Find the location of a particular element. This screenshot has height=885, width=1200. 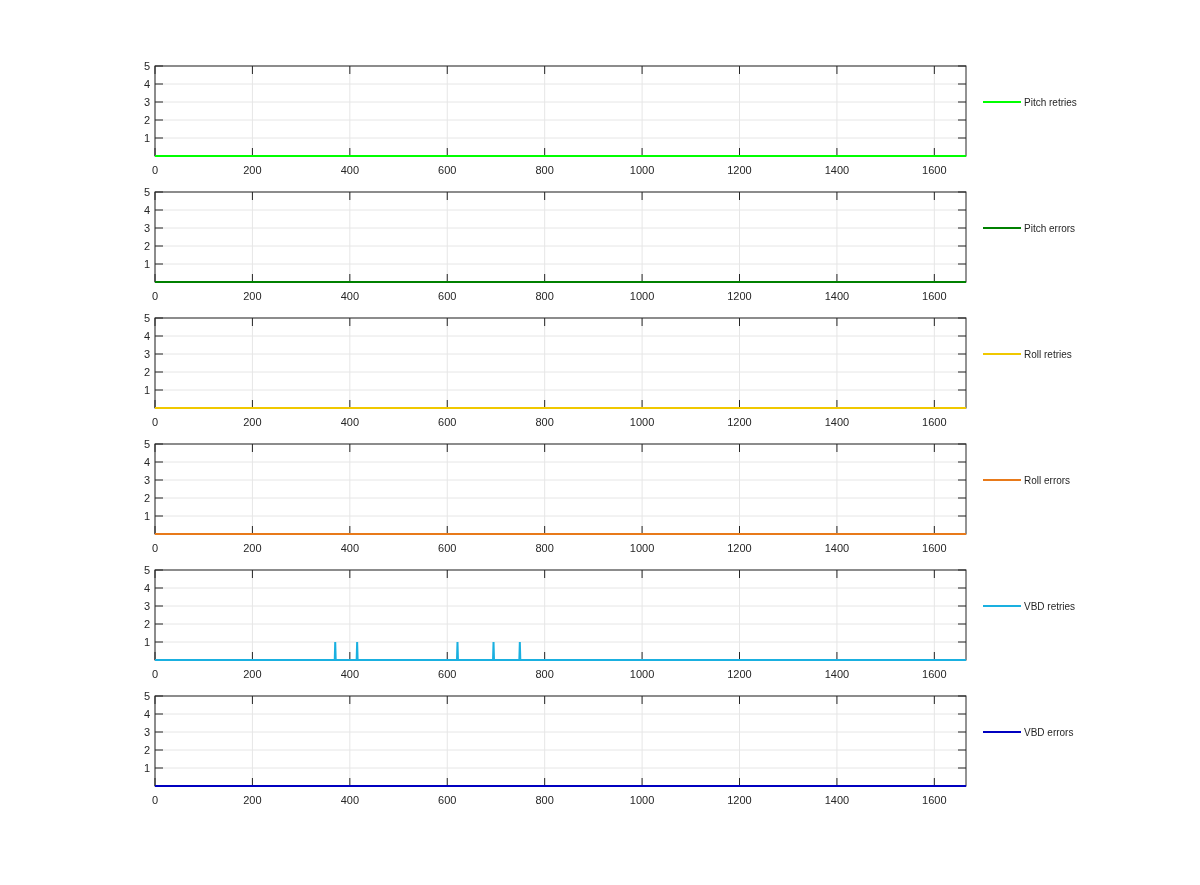

legend-label: Roll retries is located at coordinates (1048, 354).